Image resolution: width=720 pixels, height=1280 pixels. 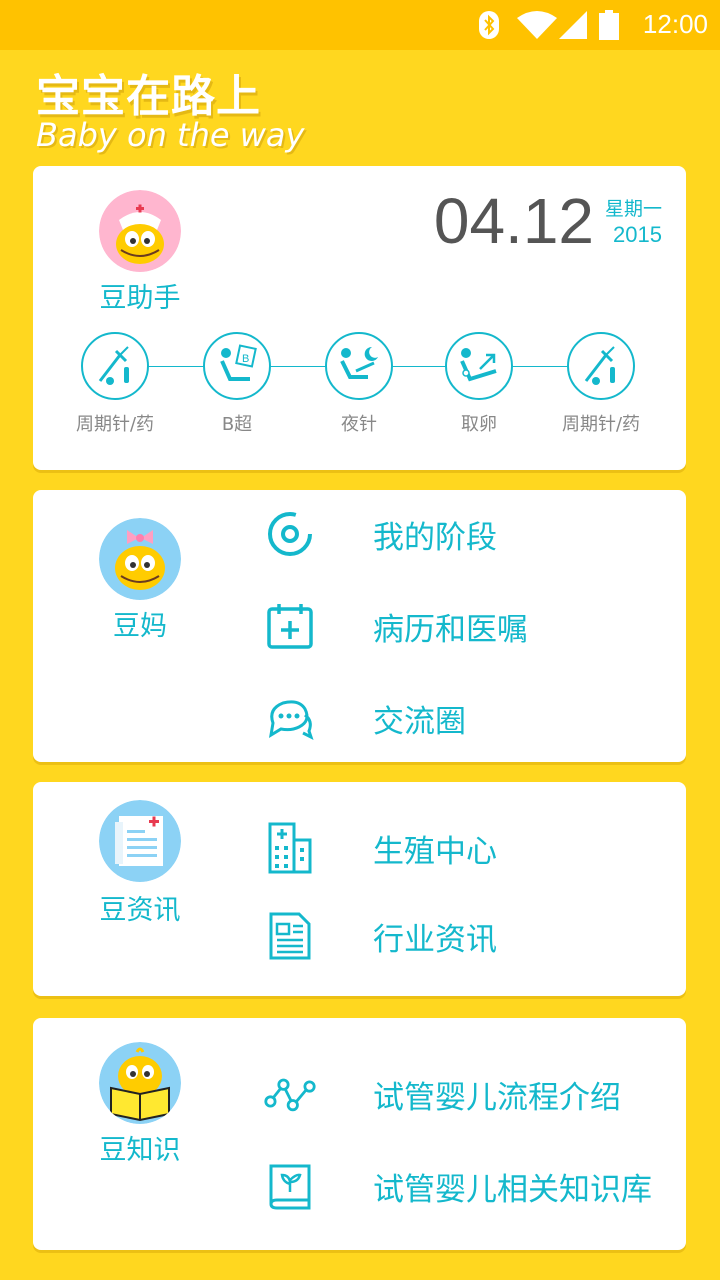 What do you see at coordinates (497, 1097) in the screenshot?
I see `menu-label: 试管婴儿流程介绍` at bounding box center [497, 1097].